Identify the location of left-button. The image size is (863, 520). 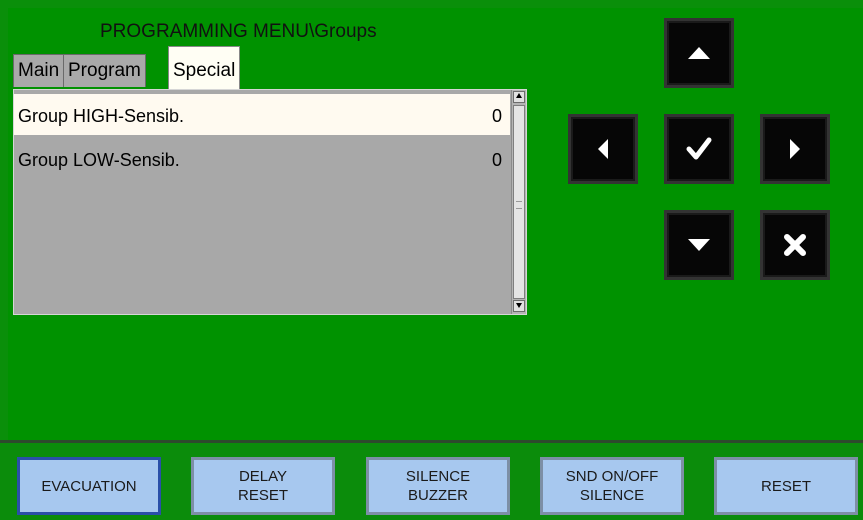
(603, 149).